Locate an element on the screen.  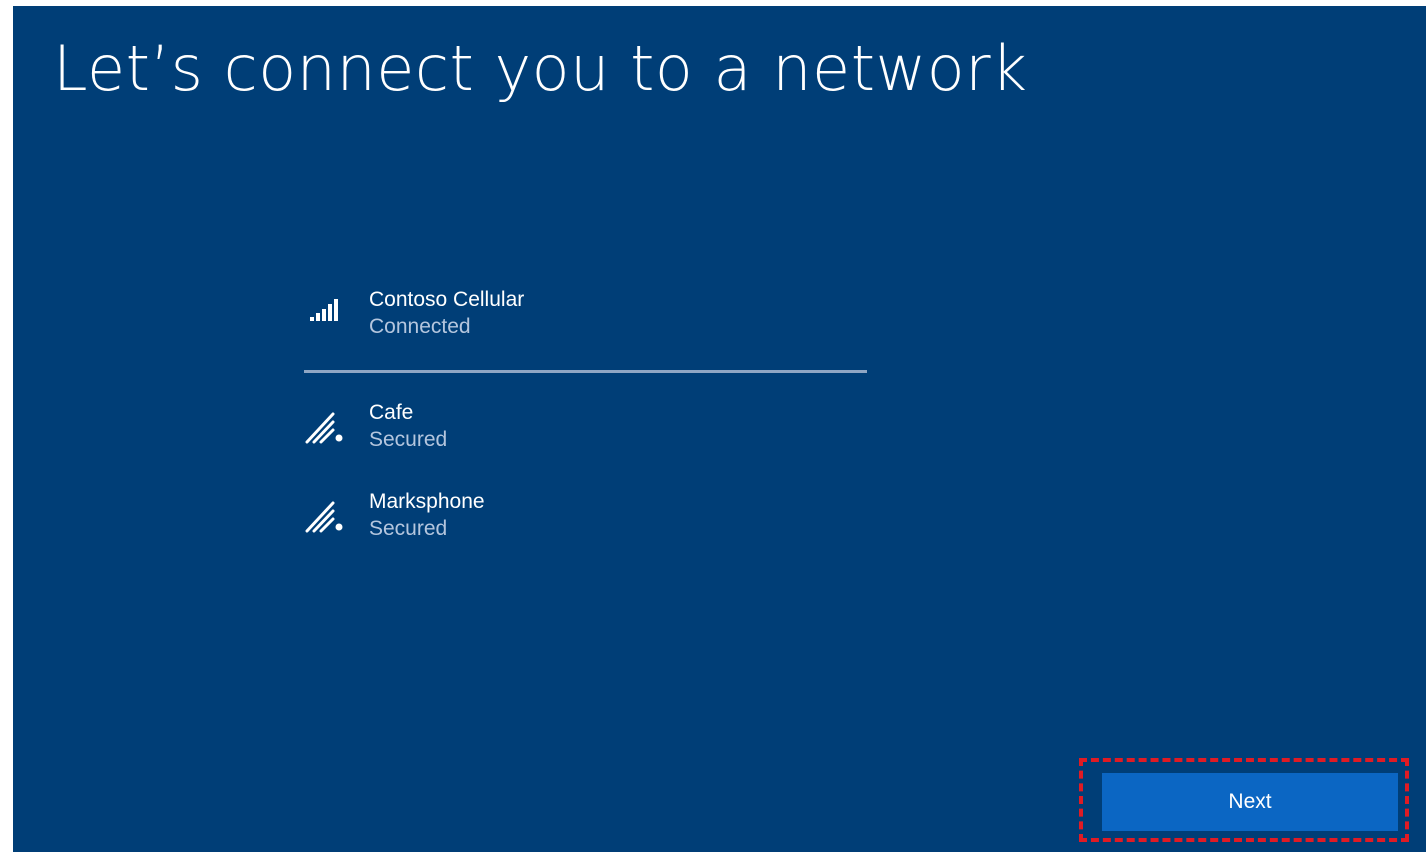
network-status: Connected is located at coordinates (420, 326).